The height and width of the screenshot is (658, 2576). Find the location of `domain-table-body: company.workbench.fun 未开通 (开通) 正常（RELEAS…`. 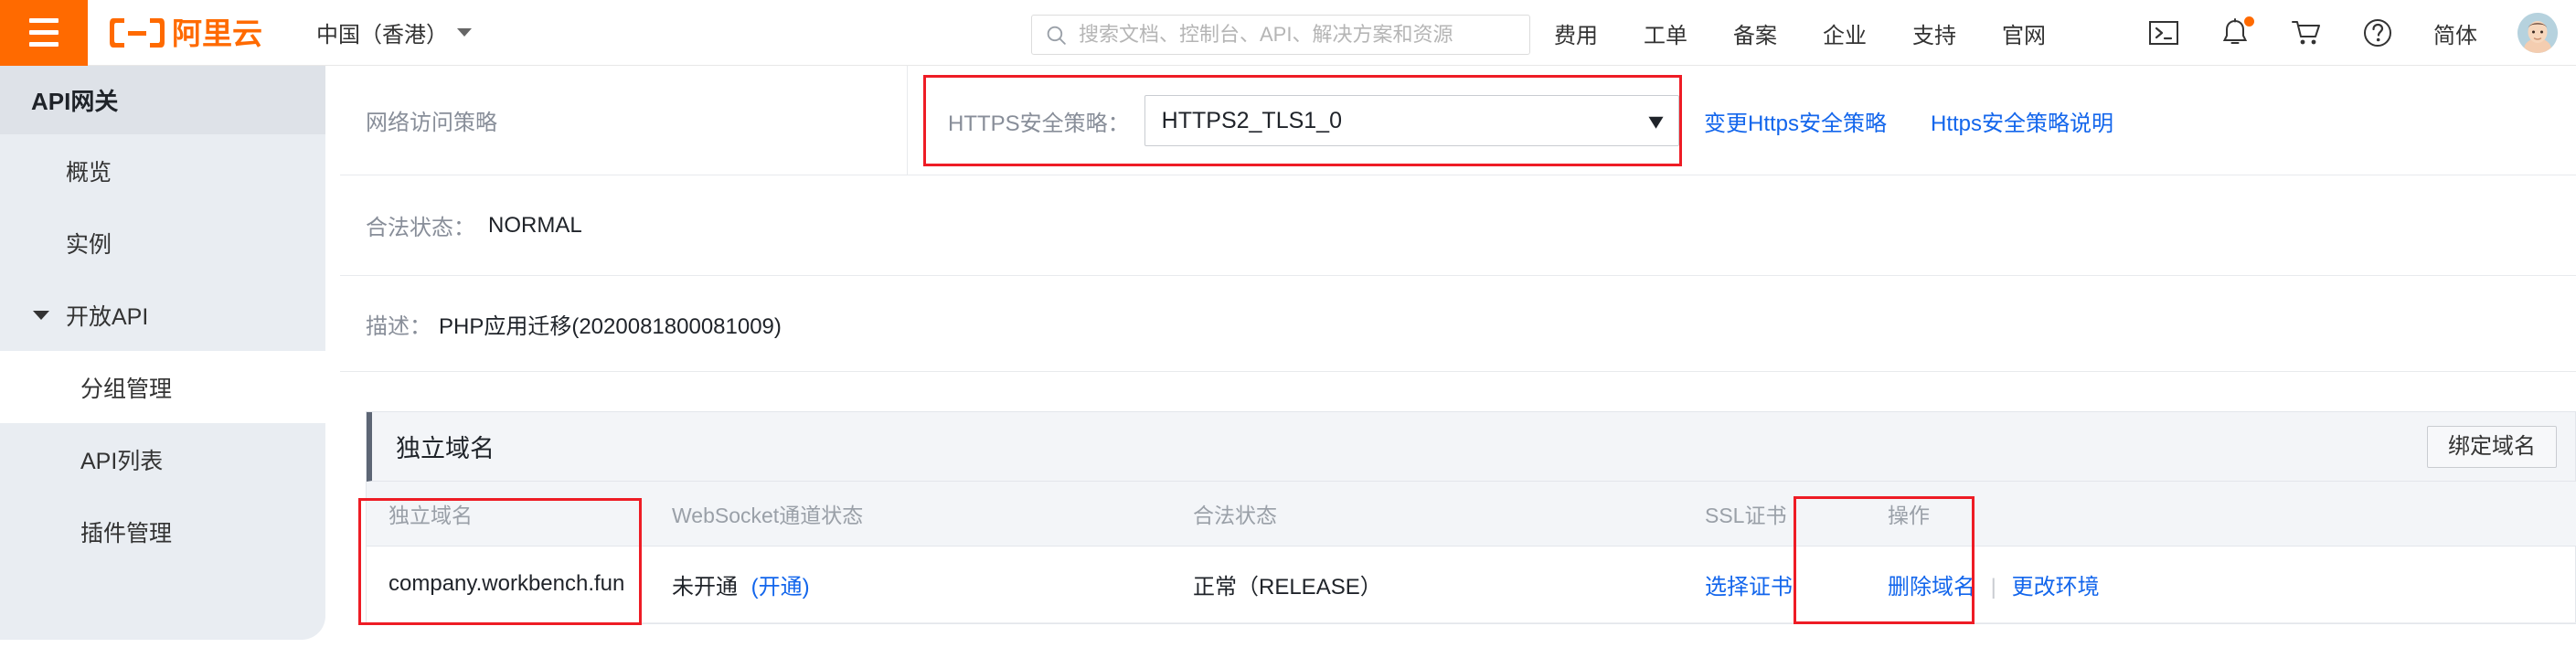

domain-table-body: company.workbench.fun 未开通 (开通) 正常（RELEAS… is located at coordinates (1472, 584).